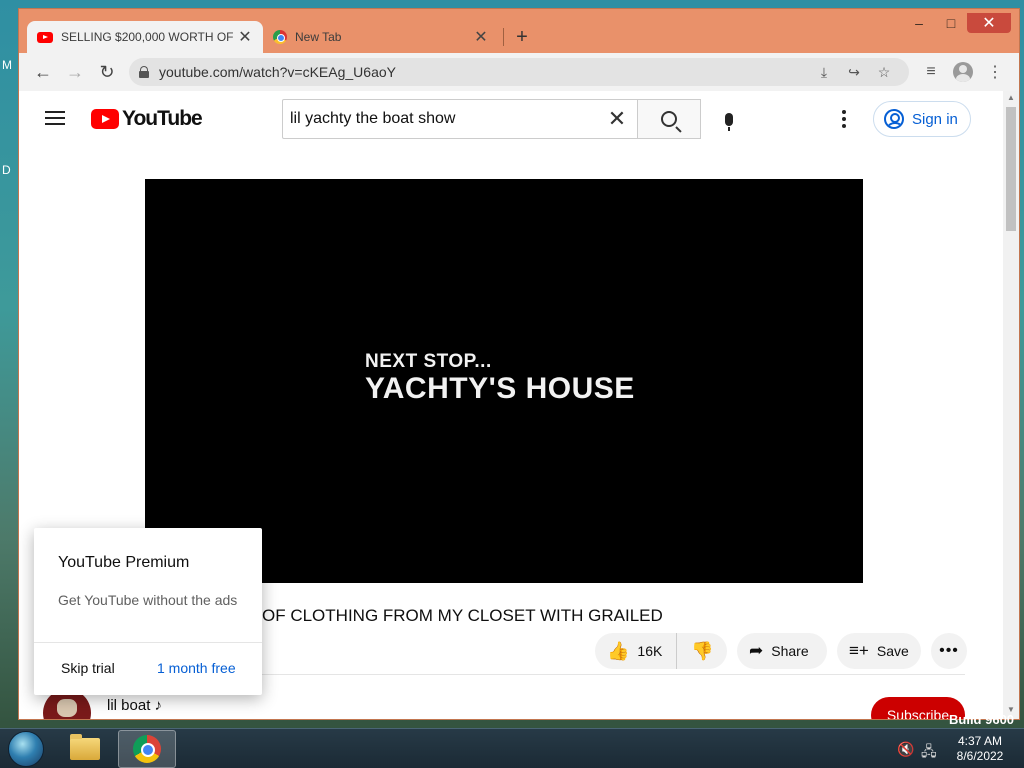 The image size is (1024, 768). I want to click on browser-menu-icon: ⋮, so click(995, 72).